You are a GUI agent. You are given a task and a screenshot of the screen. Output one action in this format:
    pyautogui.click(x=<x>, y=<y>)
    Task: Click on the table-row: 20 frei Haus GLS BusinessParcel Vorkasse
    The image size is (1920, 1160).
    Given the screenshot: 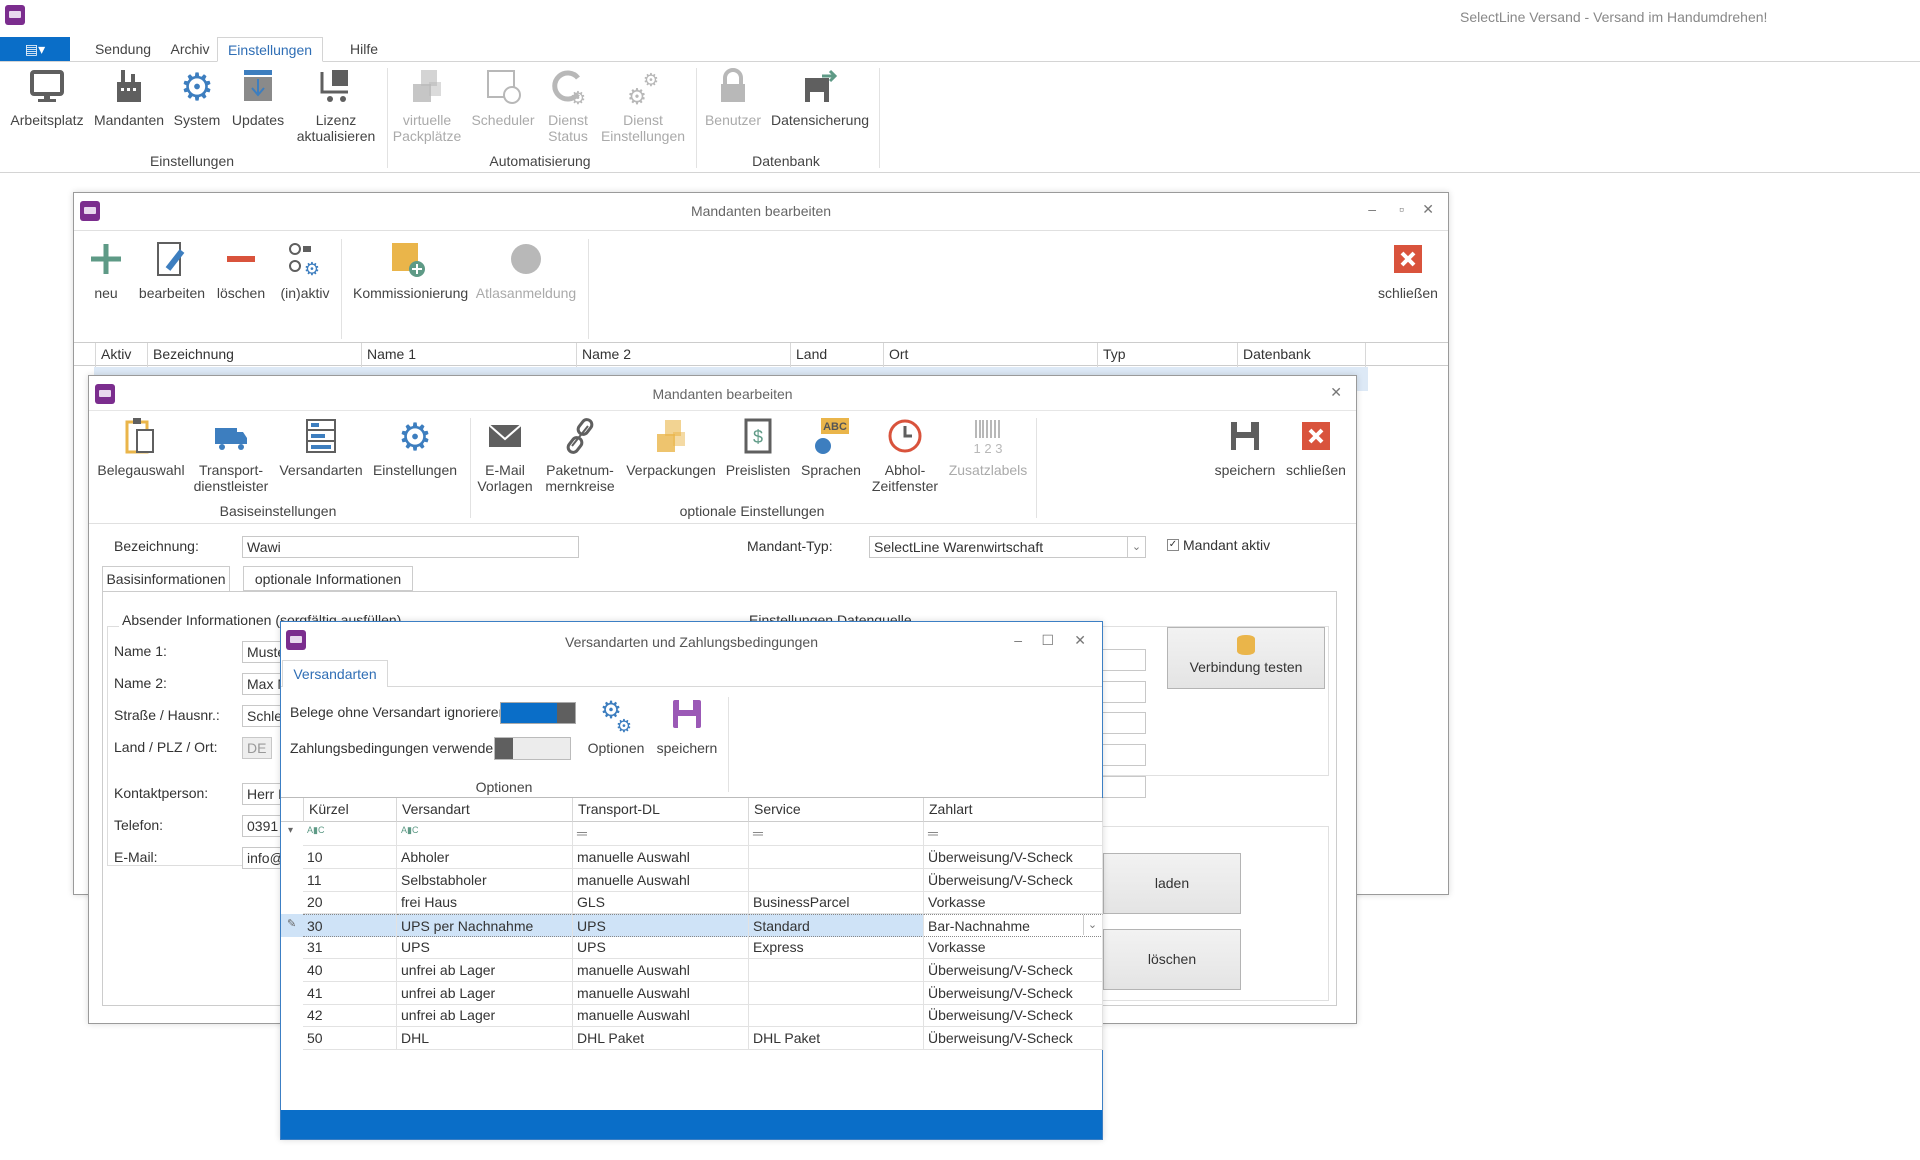 What is the action you would take?
    pyautogui.click(x=692, y=903)
    